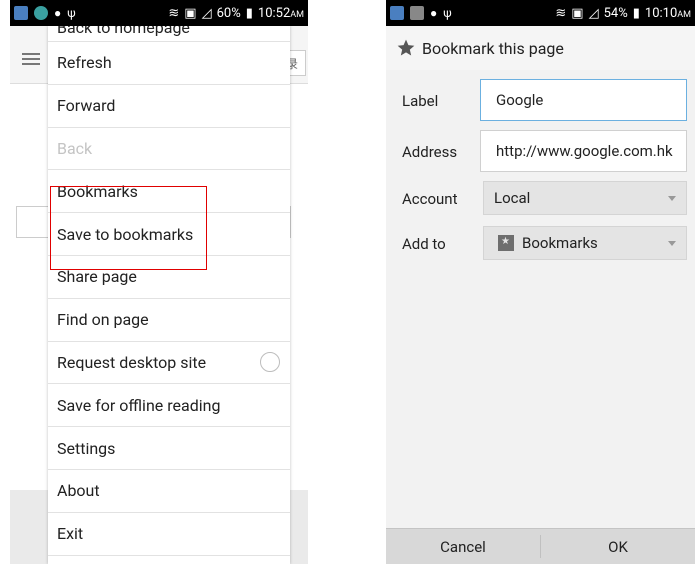 This screenshot has height=564, width=695. I want to click on add-to-dropdown: Bookmarks, so click(585, 243).